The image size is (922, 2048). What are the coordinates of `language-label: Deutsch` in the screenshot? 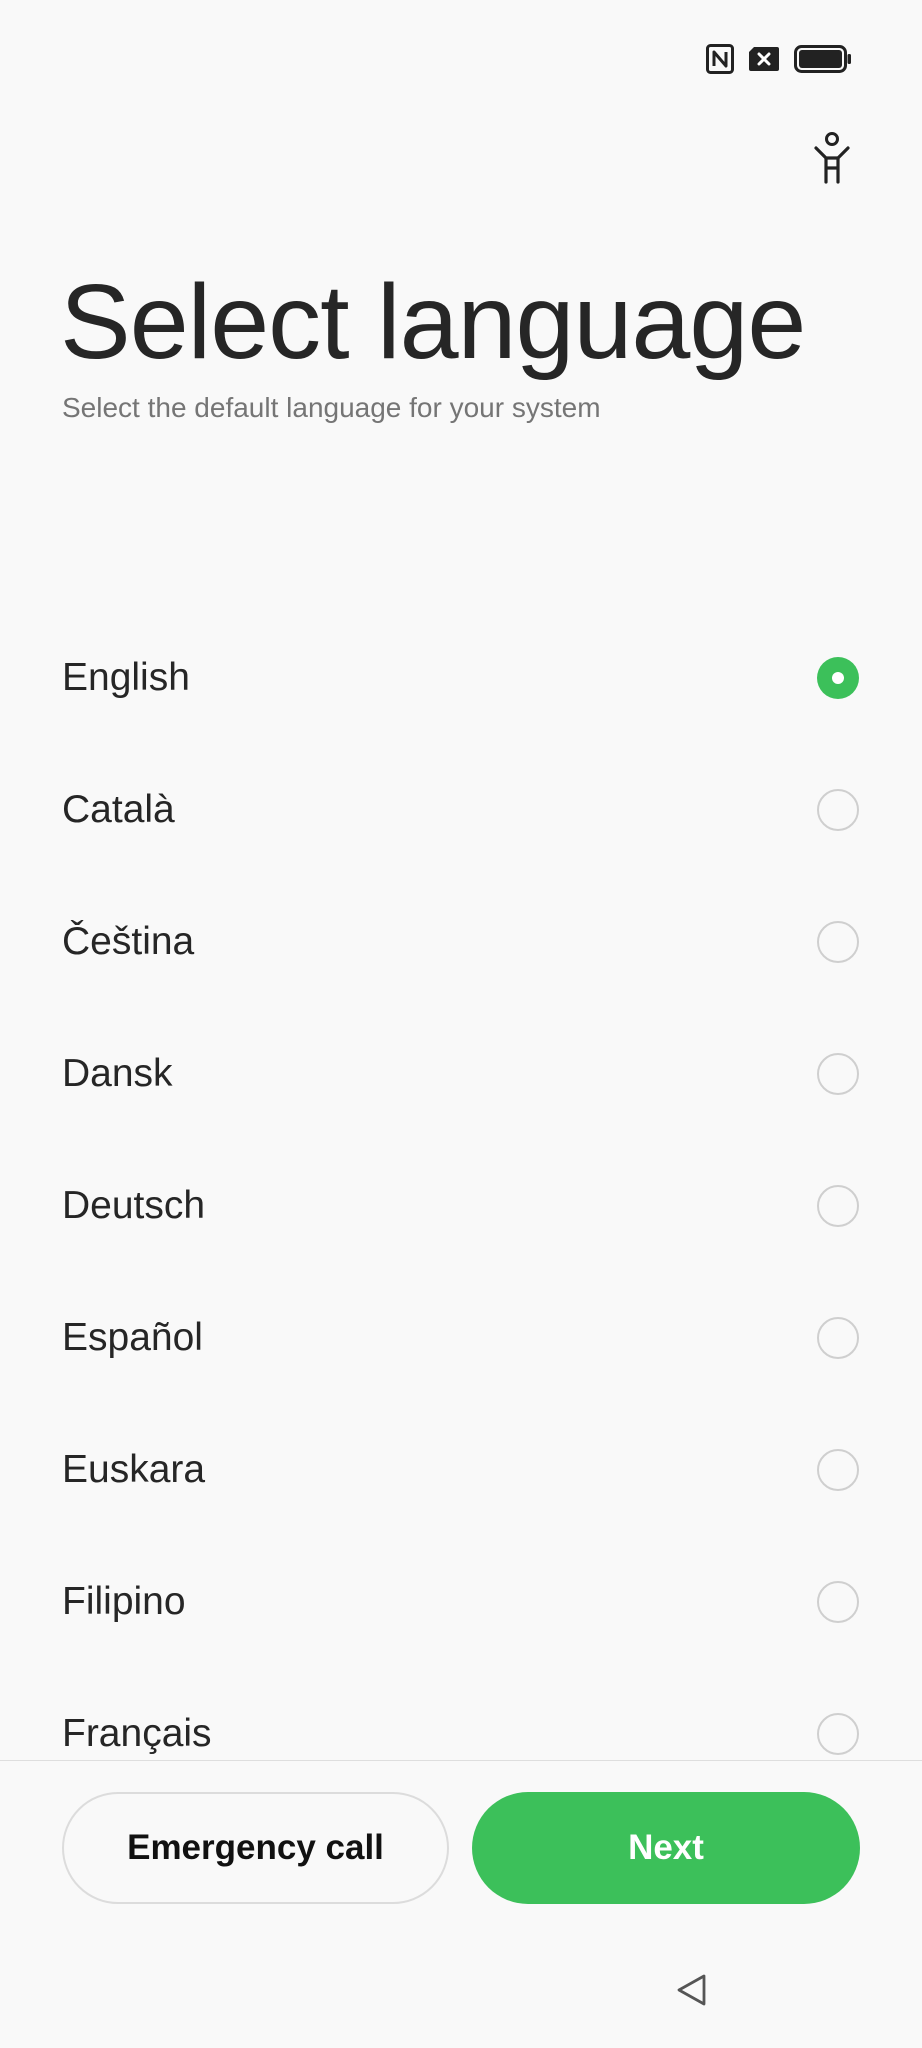 It's located at (134, 1205).